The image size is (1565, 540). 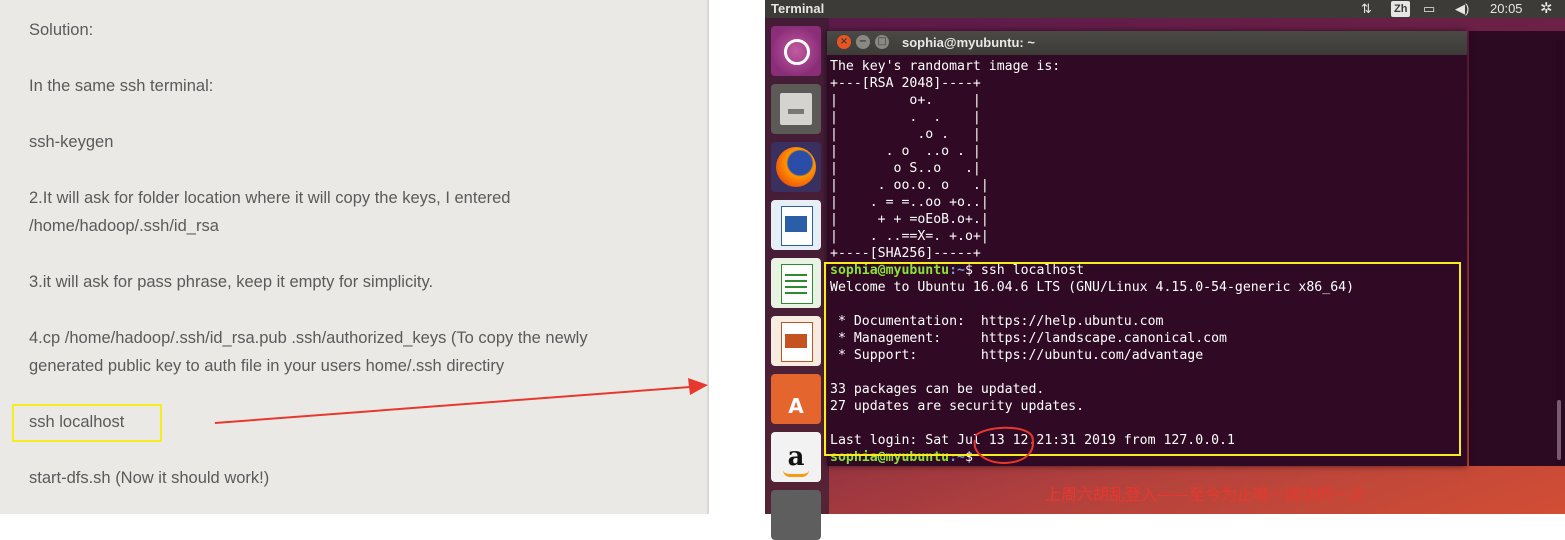 I want to click on annotation-overlay, so click(x=624, y=421).